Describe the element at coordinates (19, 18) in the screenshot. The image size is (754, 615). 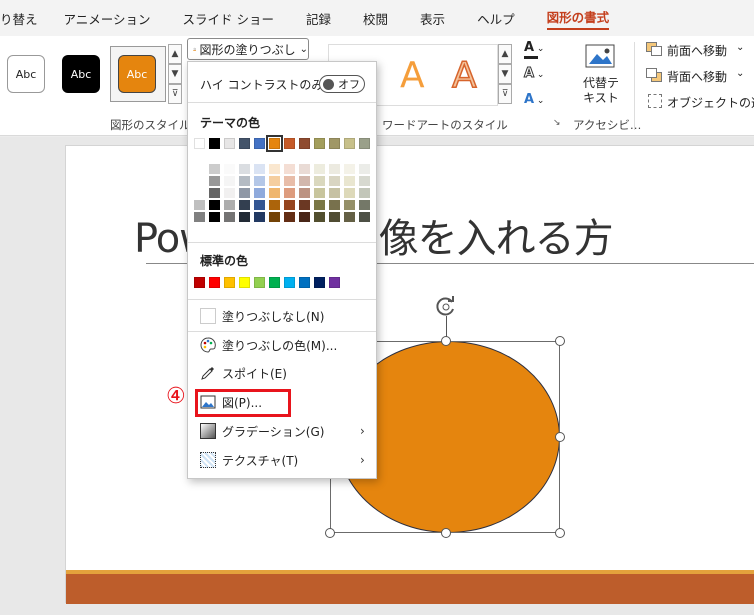
I see `tab-transitions: り替え` at that location.